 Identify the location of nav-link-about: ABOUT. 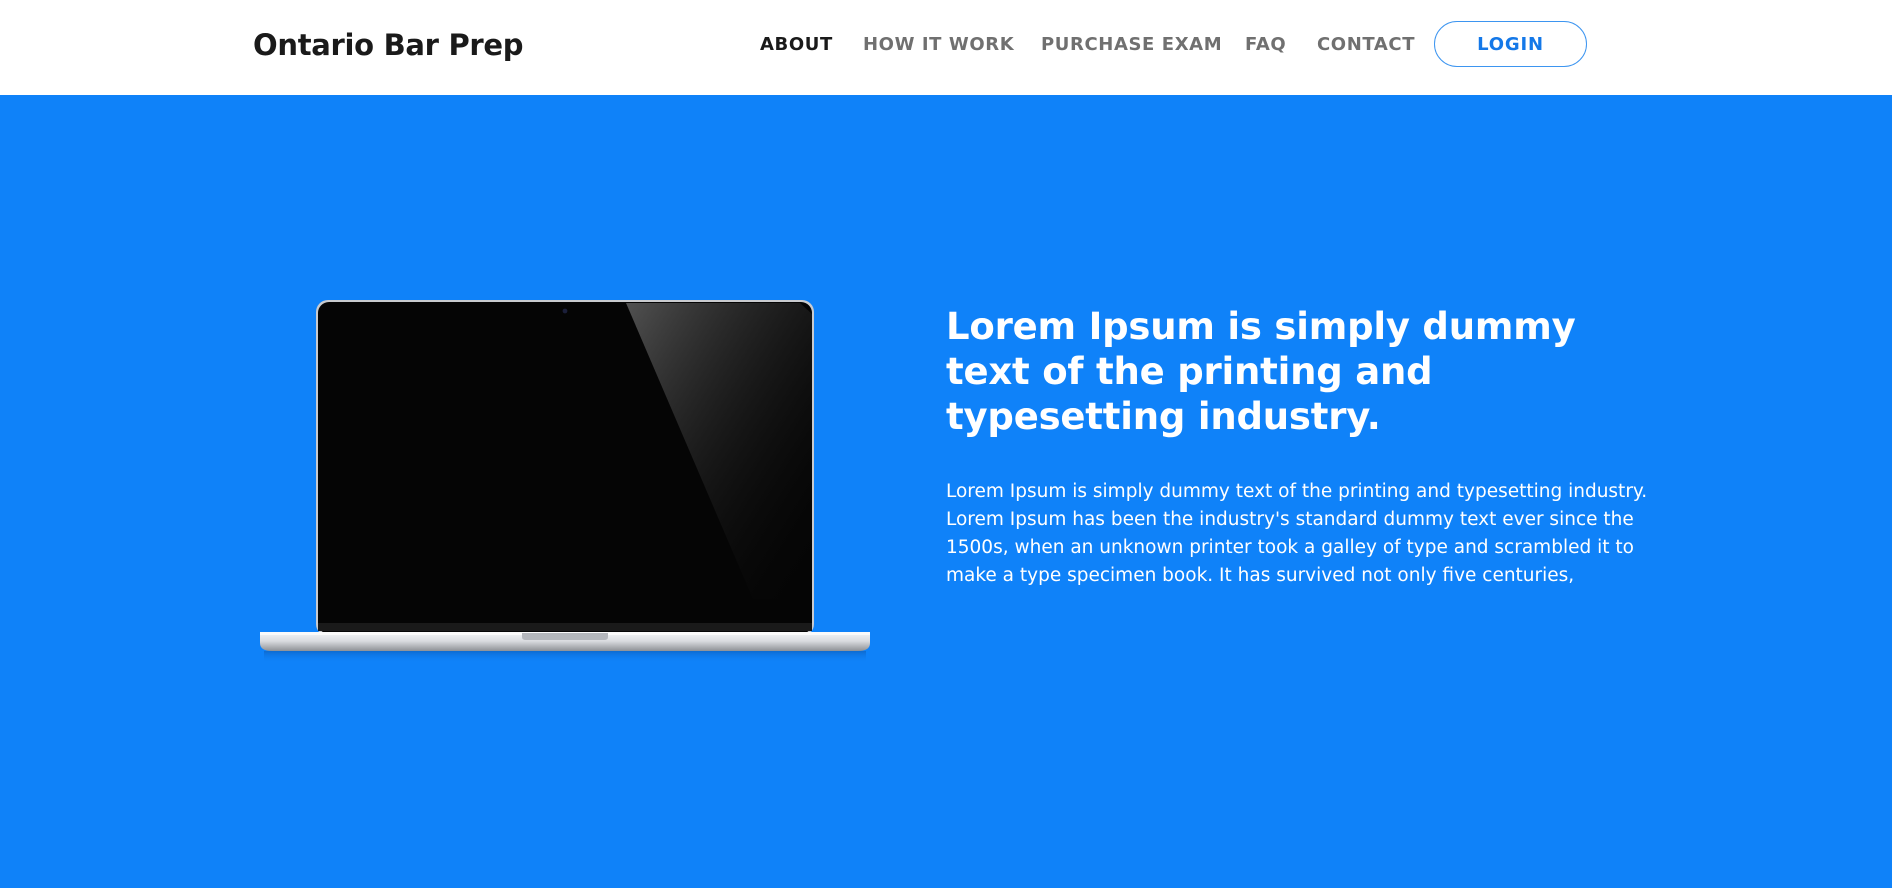
(796, 44).